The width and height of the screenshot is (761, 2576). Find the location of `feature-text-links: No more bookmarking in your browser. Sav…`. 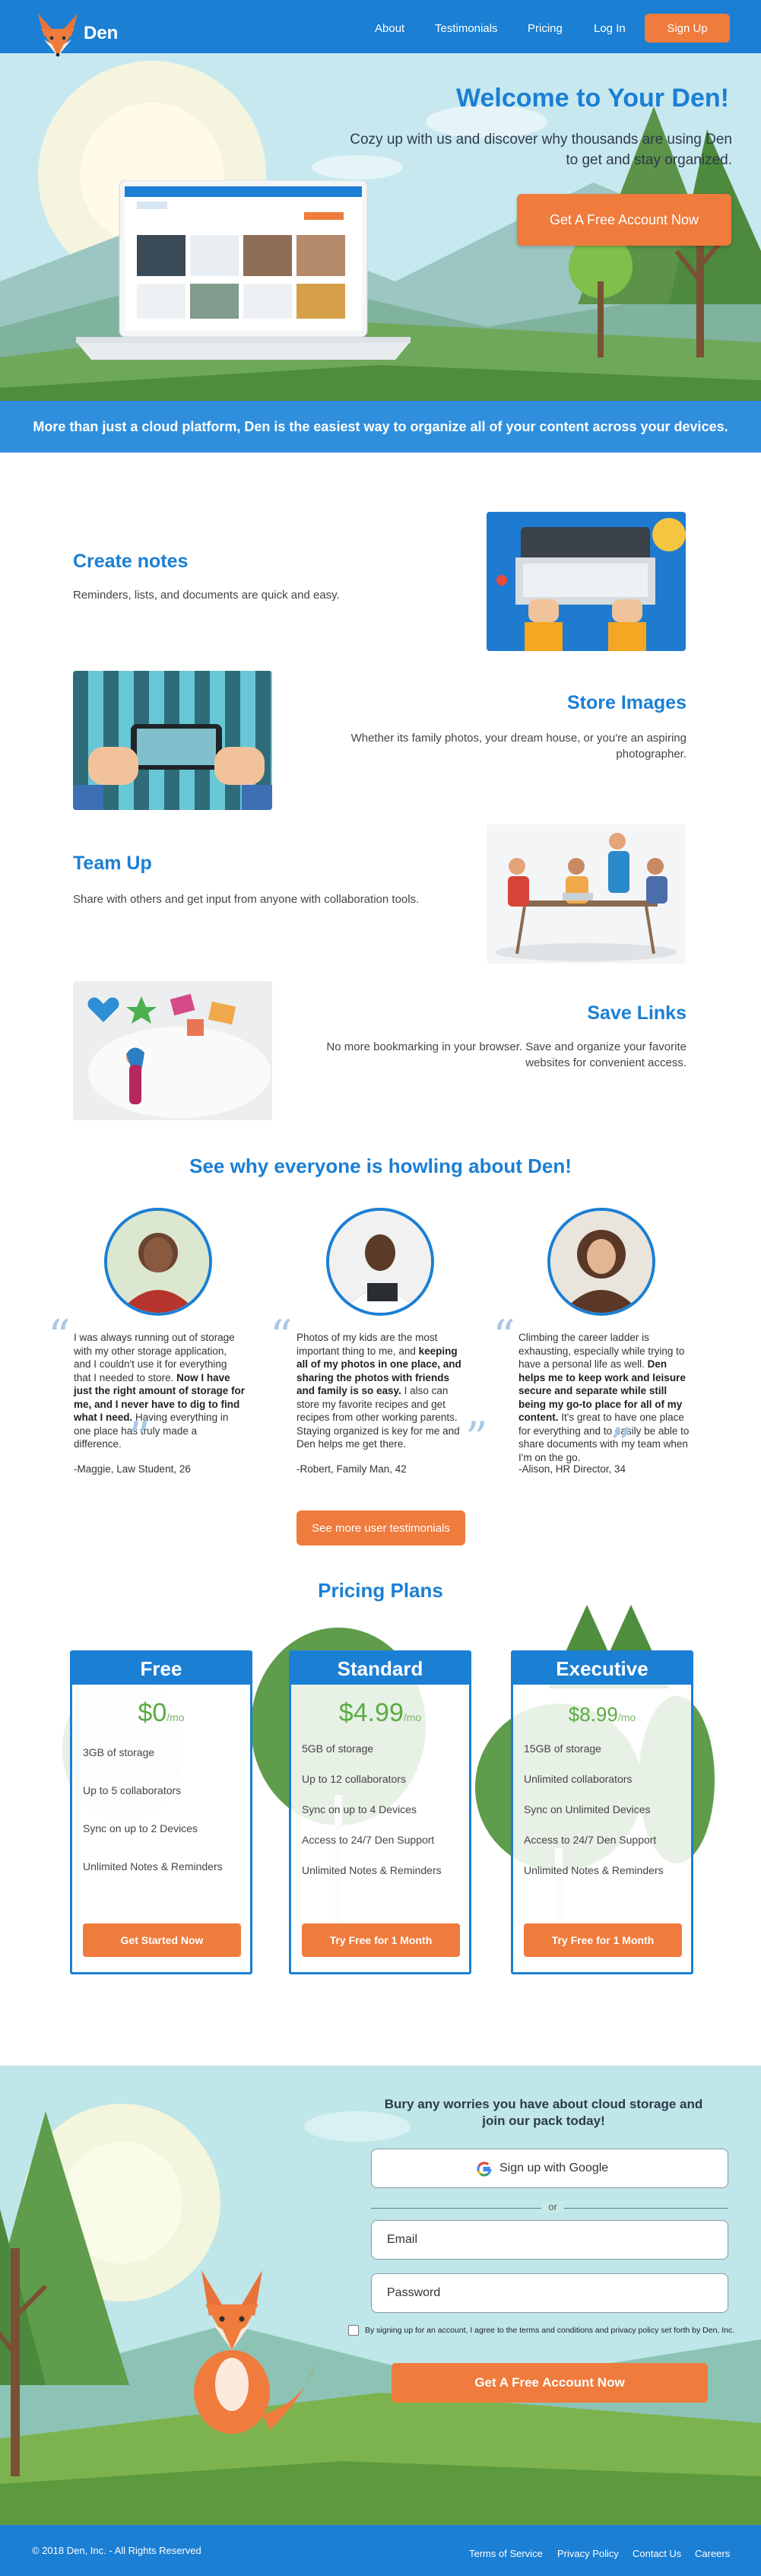

feature-text-links: No more bookmarking in your browser. Sav… is located at coordinates (506, 1054).